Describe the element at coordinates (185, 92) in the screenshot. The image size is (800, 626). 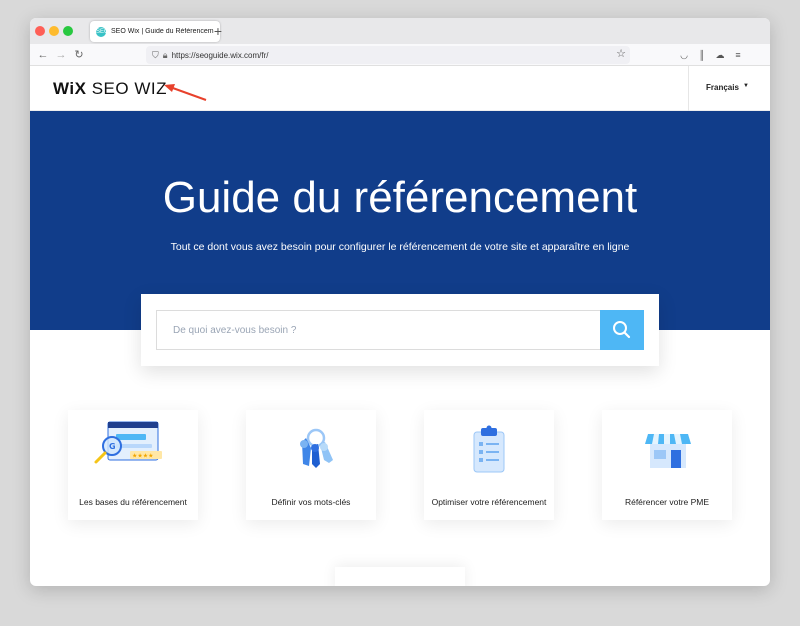
I see `red-arrow-annotation-icon` at that location.